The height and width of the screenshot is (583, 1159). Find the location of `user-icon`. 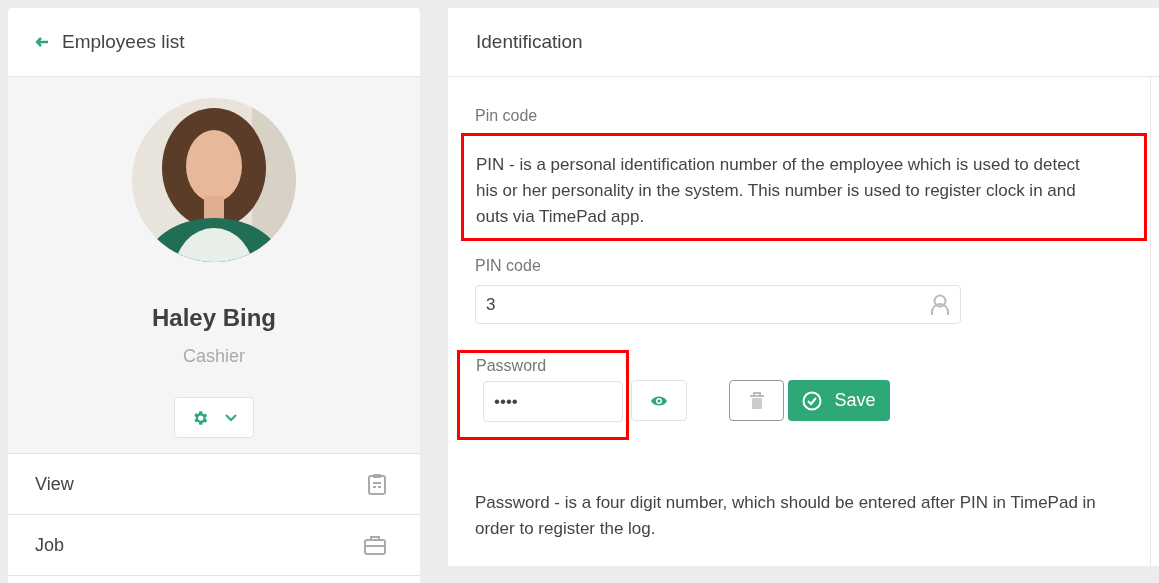

user-icon is located at coordinates (940, 304).